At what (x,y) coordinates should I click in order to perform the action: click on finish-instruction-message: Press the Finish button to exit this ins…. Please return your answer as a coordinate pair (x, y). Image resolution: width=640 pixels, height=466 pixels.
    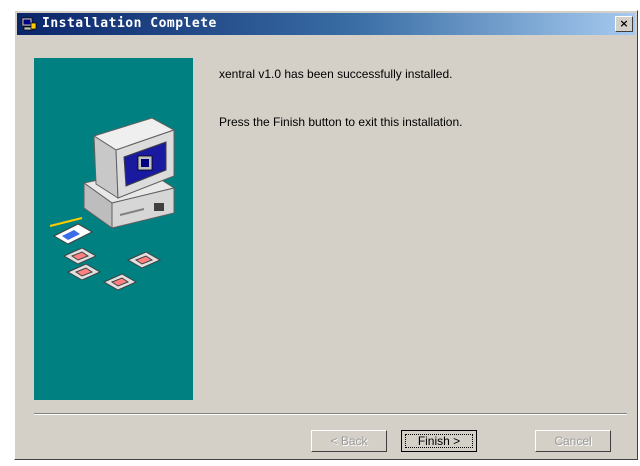
    Looking at the image, I should click on (341, 122).